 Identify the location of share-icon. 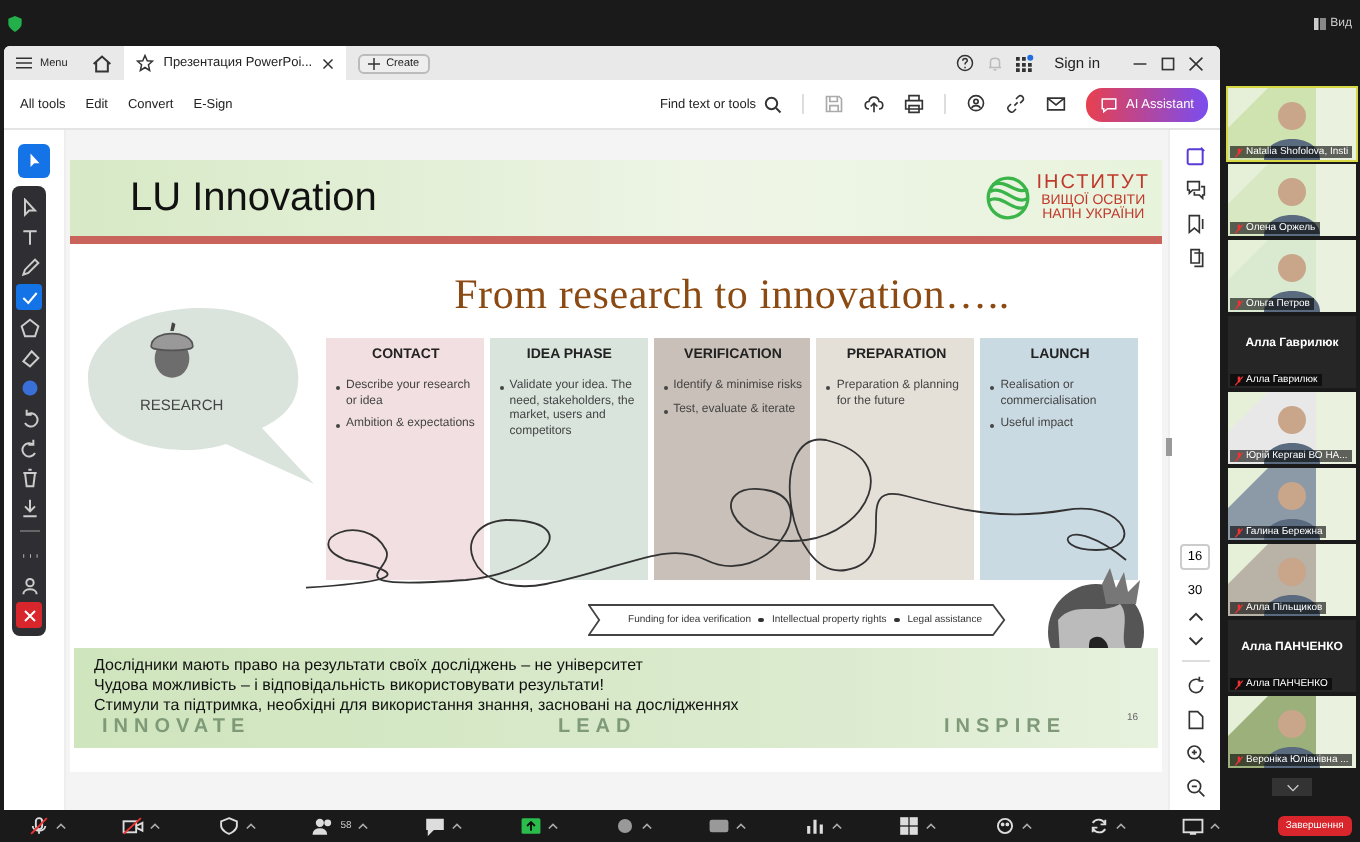
(530, 826).